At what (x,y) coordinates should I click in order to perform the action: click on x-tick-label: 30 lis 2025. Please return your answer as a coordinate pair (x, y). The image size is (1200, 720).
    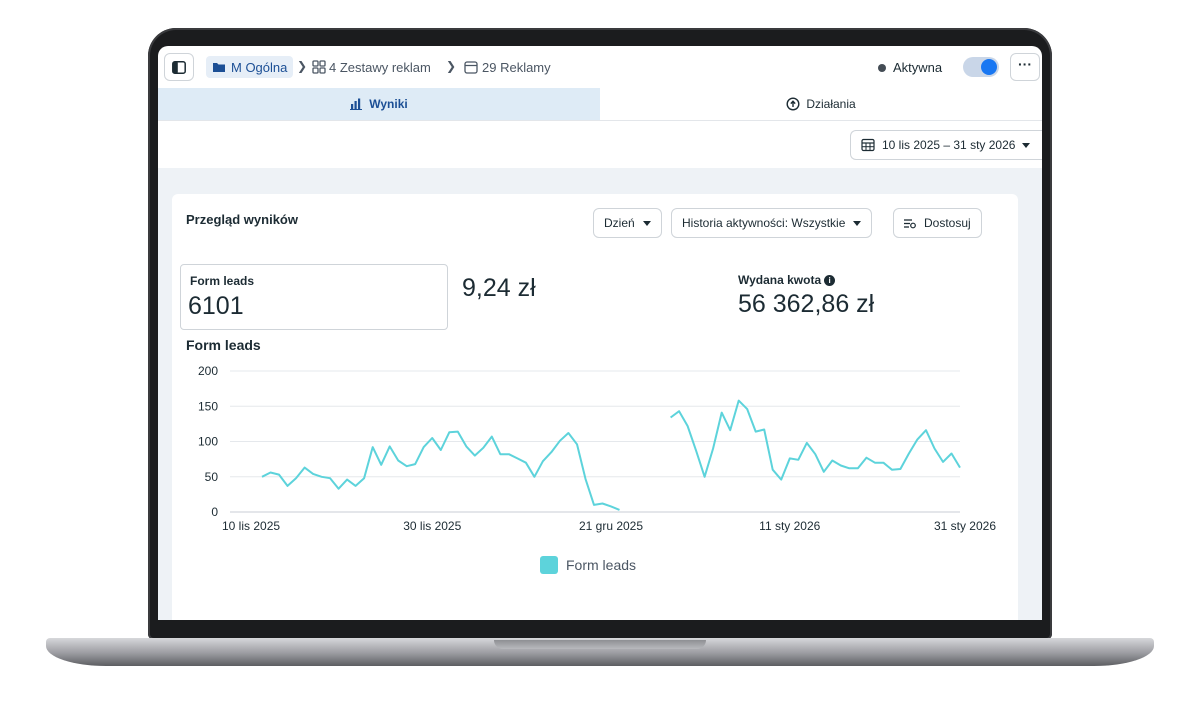
    Looking at the image, I should click on (432, 526).